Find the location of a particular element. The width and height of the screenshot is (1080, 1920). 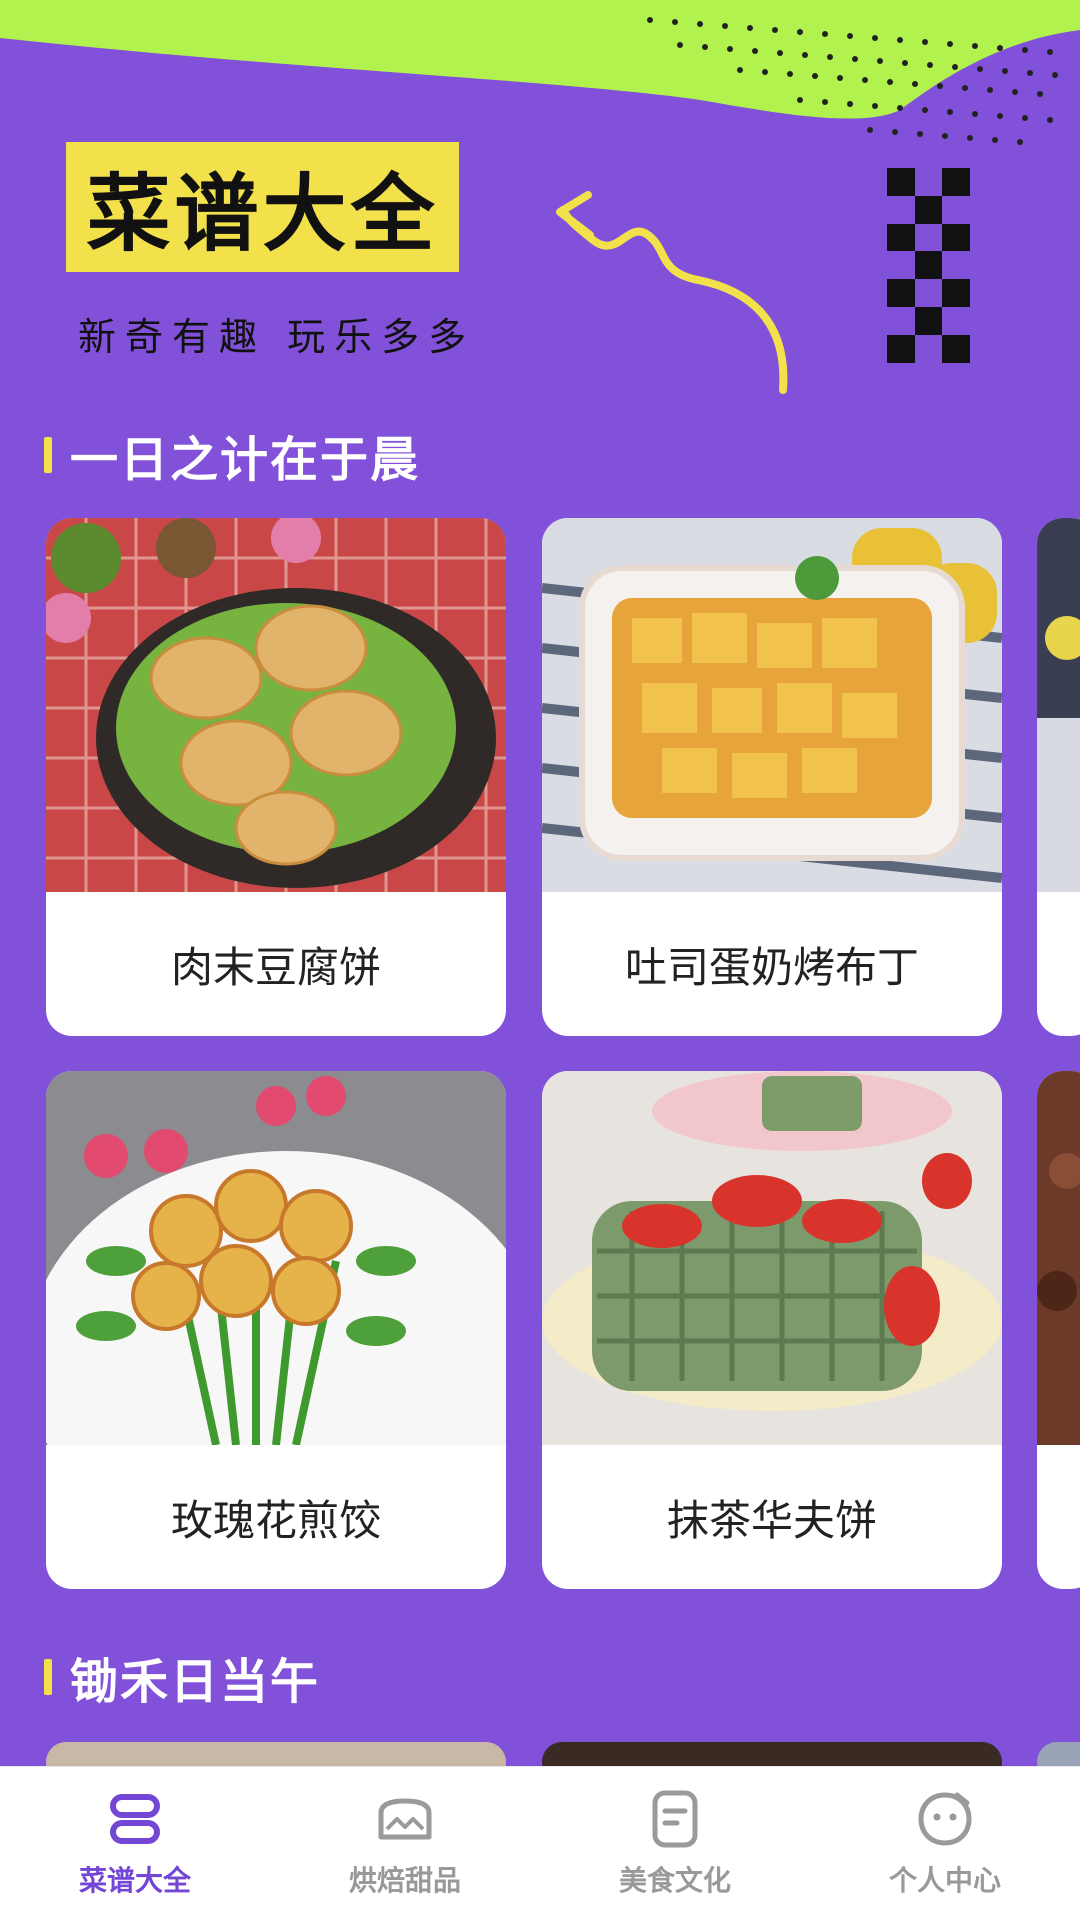

app-logo: 菜谱大全 is located at coordinates (262, 207).